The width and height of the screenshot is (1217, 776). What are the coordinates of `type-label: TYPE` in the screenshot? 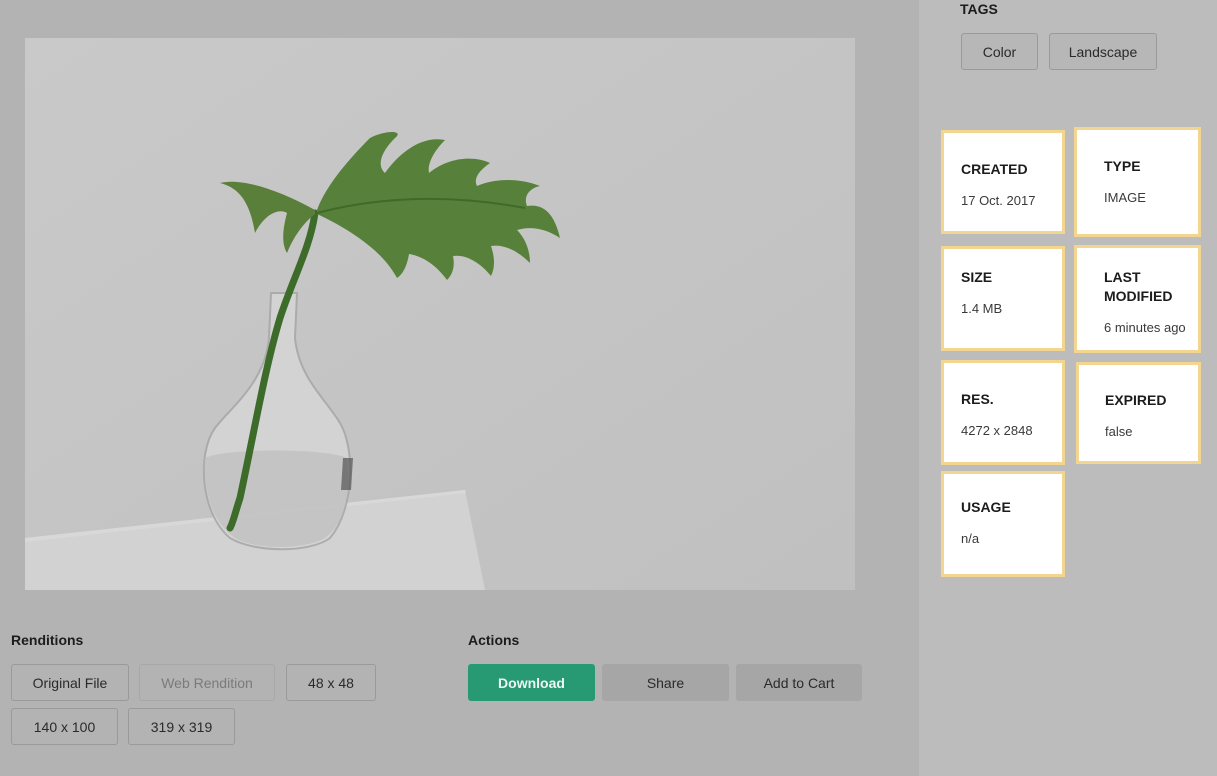 It's located at (1122, 166).